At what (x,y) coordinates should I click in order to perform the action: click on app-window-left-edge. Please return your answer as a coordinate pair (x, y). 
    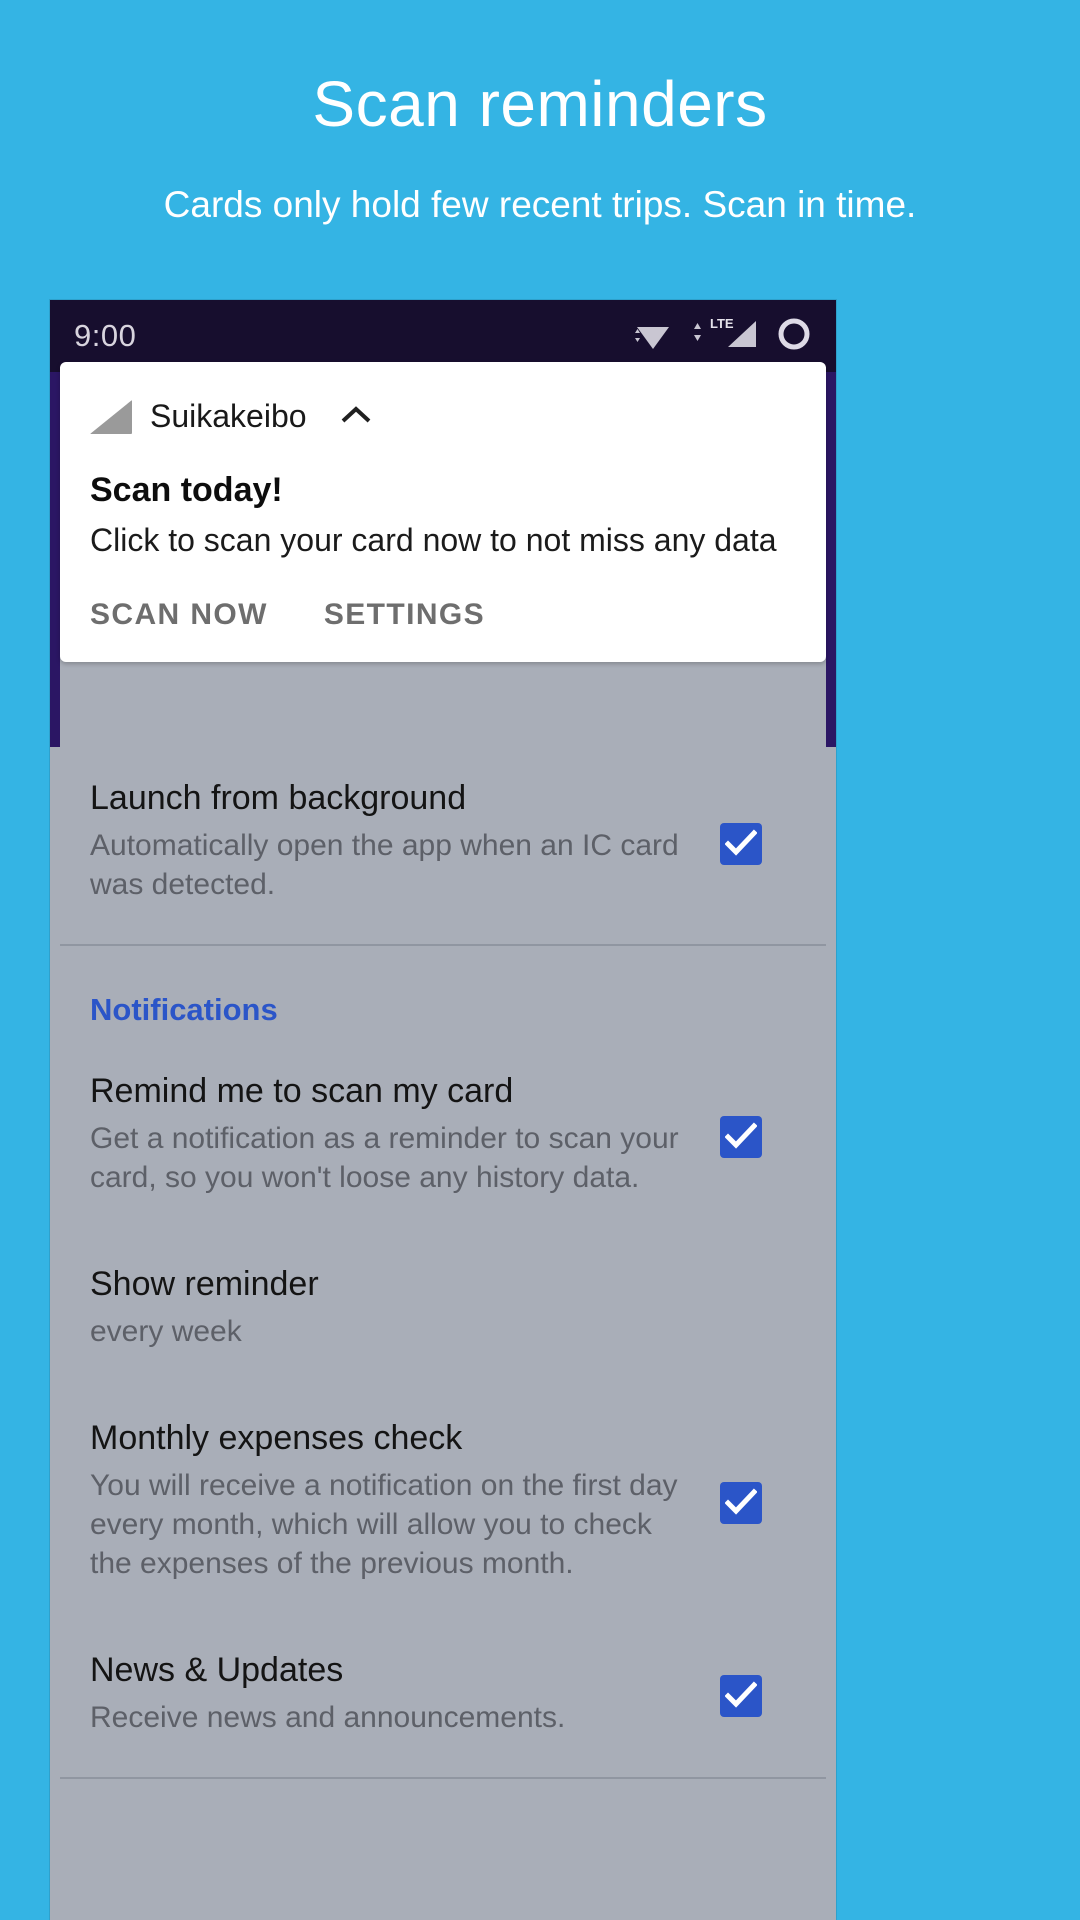
    Looking at the image, I should click on (55, 559).